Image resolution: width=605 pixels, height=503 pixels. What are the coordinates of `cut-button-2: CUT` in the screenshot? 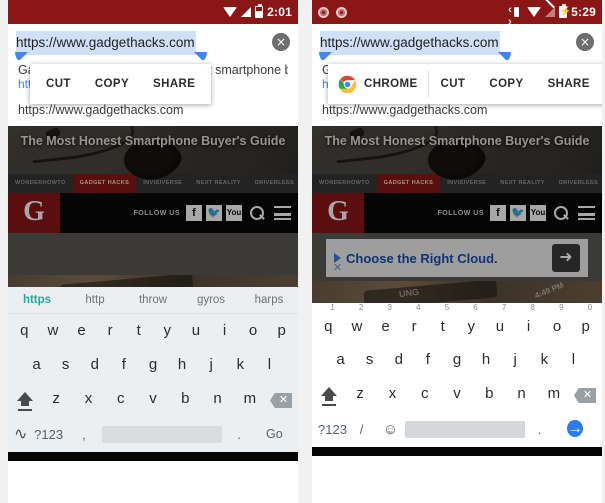 It's located at (453, 84).